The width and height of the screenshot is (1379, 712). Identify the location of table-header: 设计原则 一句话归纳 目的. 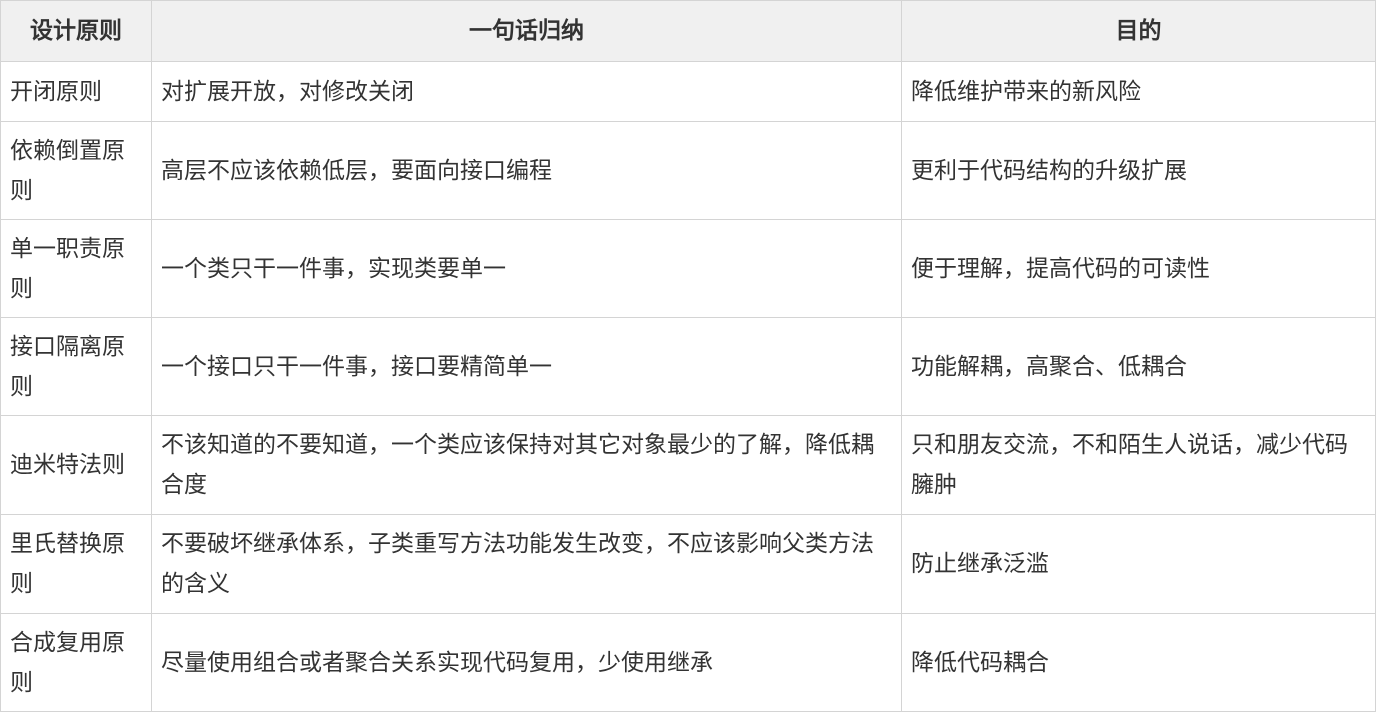
(688, 31).